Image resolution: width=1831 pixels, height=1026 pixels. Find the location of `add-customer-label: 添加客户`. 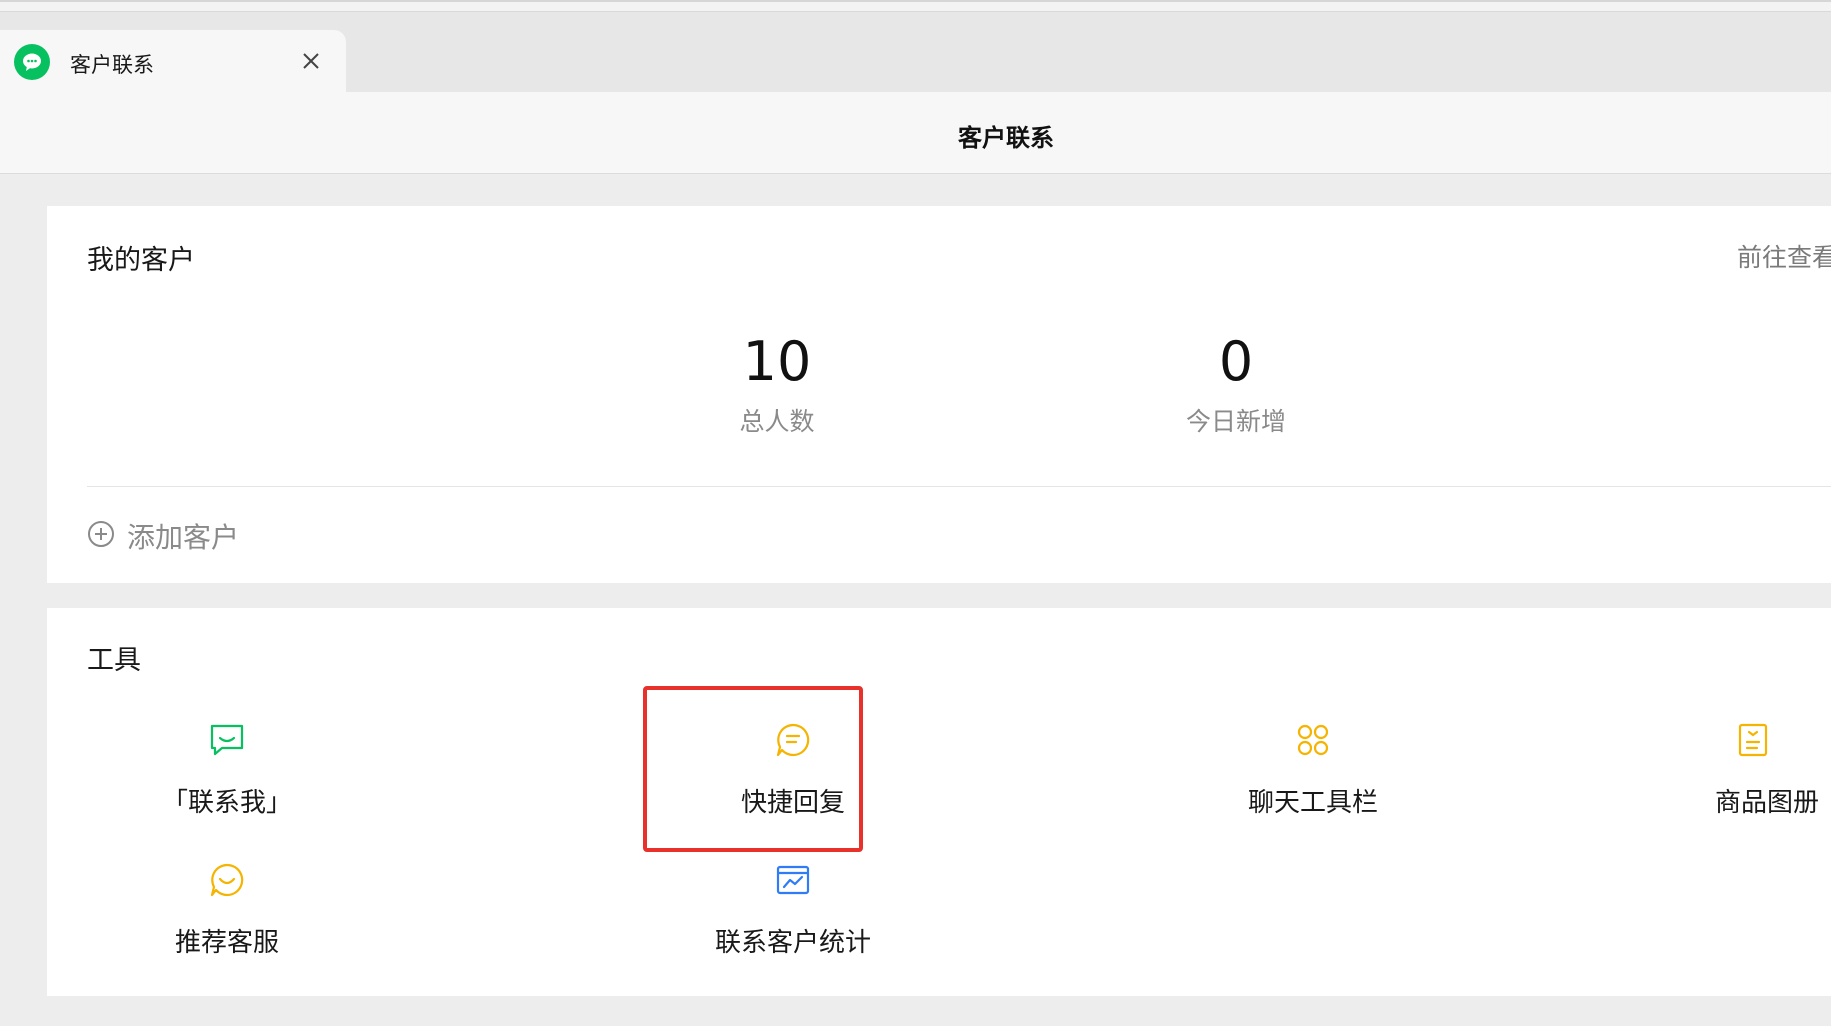

add-customer-label: 添加客户 is located at coordinates (183, 537).